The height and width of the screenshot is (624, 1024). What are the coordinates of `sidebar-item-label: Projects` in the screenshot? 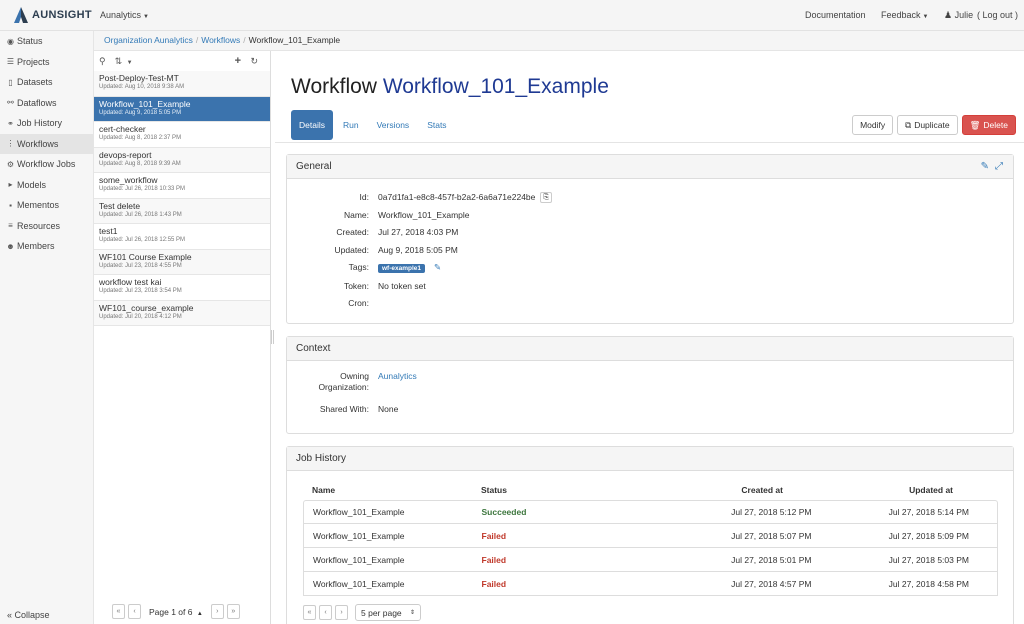 It's located at (33, 61).